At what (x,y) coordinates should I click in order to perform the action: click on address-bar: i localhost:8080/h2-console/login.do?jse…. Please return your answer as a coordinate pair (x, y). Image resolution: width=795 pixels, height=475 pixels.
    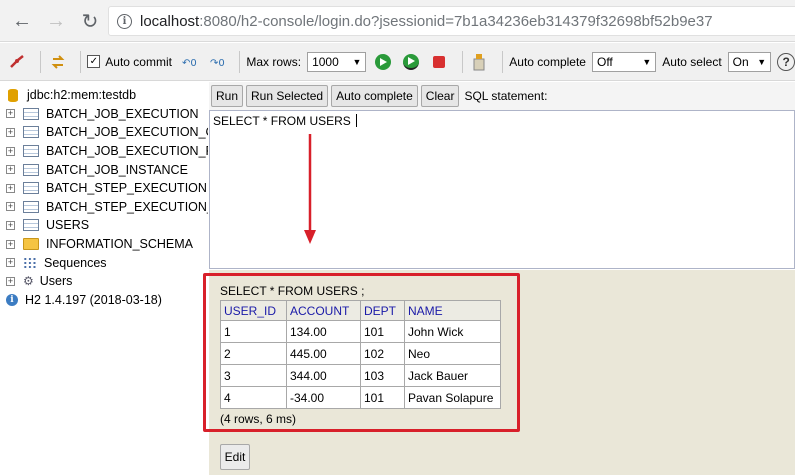
    Looking at the image, I should click on (451, 21).